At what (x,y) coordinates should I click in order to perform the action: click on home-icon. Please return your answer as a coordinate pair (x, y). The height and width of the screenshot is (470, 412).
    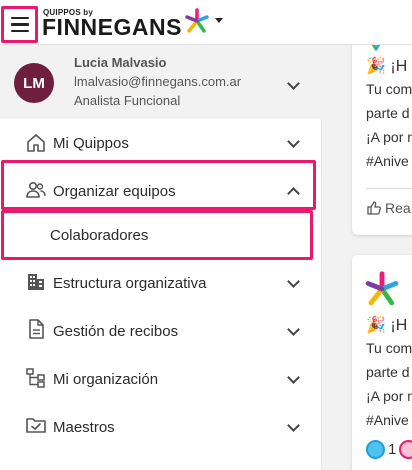
    Looking at the image, I should click on (36, 143).